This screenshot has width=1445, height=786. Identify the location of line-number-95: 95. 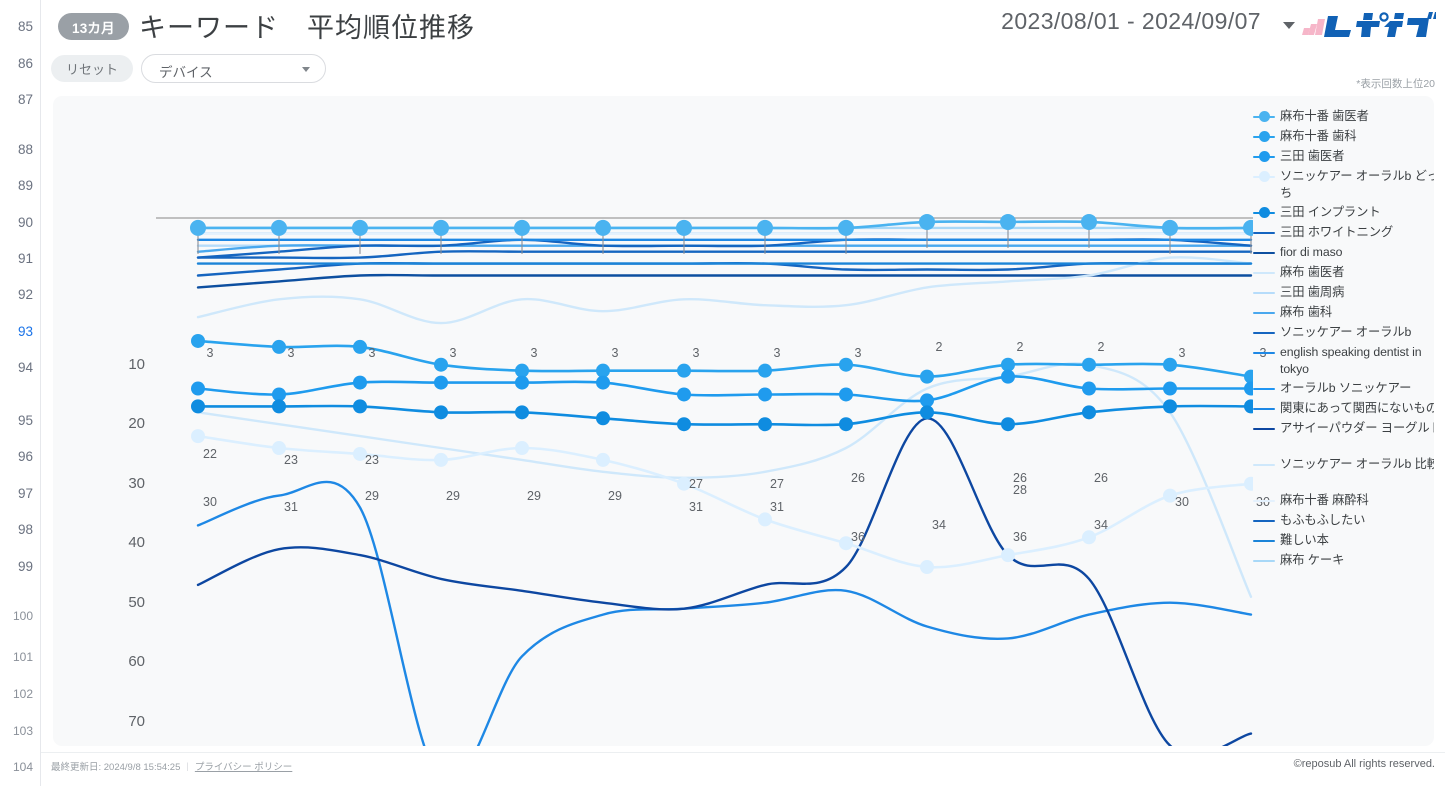
(25, 420).